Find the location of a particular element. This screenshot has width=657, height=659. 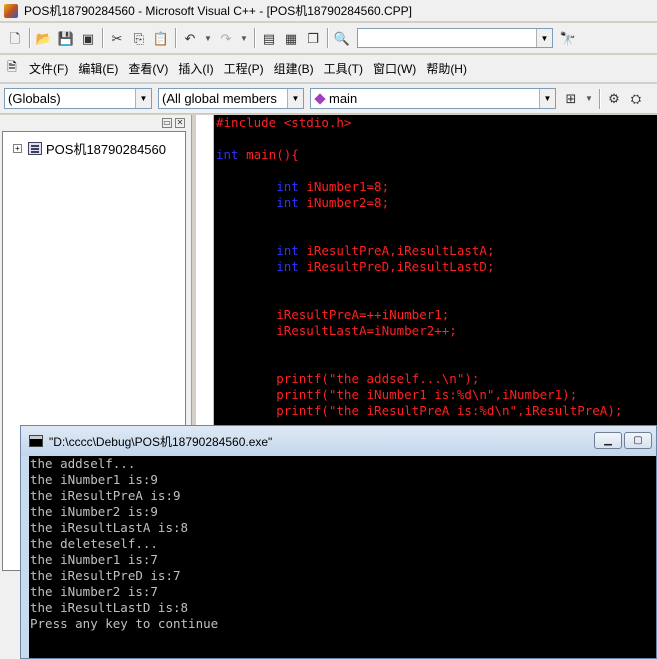

wizard-action-icon: ⊞ is located at coordinates (571, 99).